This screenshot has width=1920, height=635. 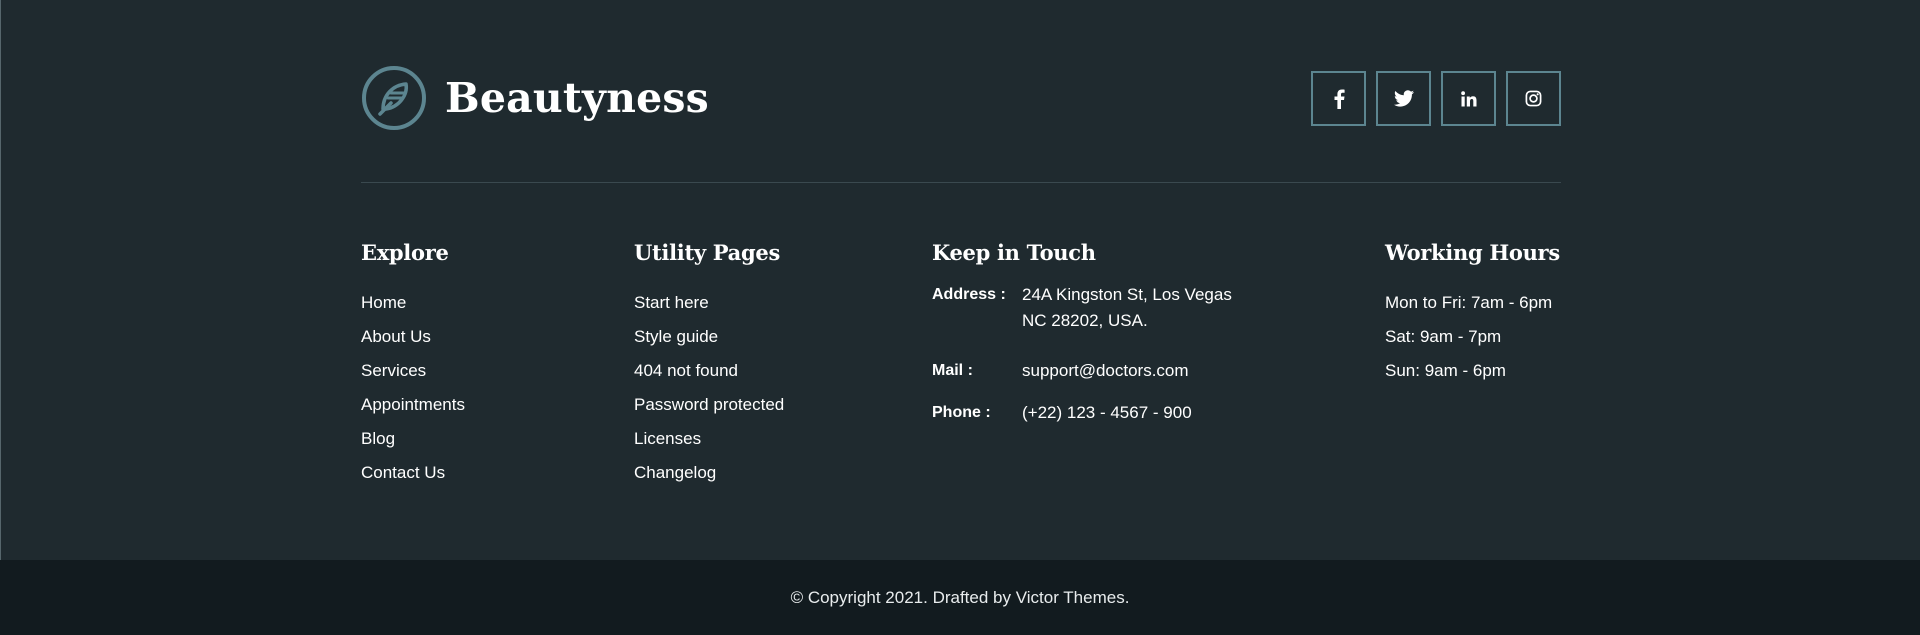 I want to click on address-label: Address :, so click(x=969, y=294).